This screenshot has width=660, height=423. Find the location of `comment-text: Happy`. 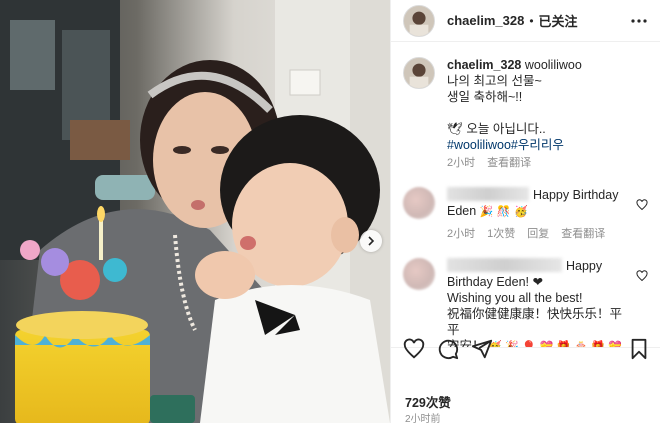

comment-text: Happy is located at coordinates (584, 266).